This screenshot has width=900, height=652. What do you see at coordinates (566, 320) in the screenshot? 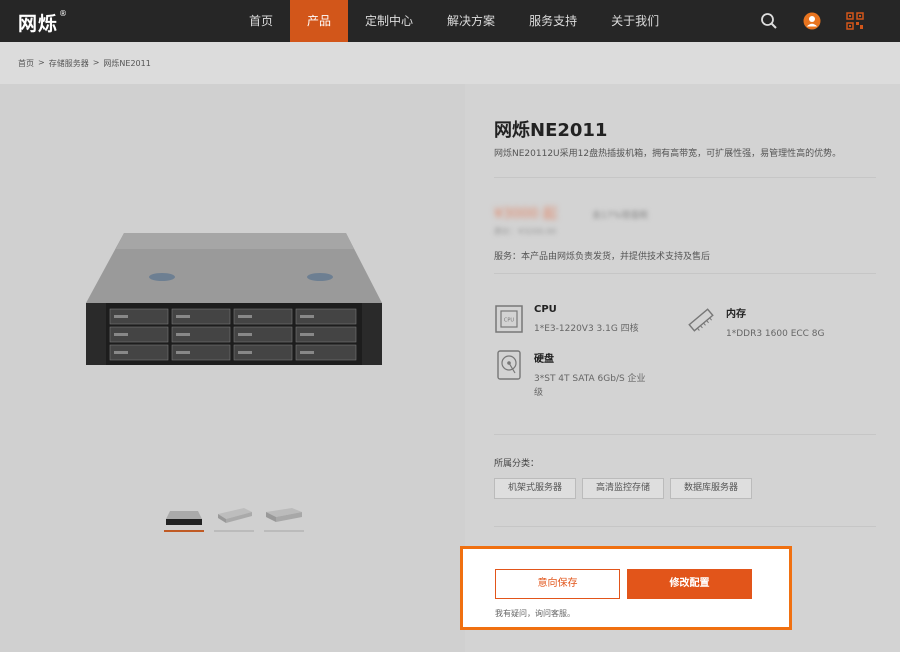
I see `spec-cpu: CPU CPU 1*E3-1220V3 3.1G 四核` at bounding box center [566, 320].